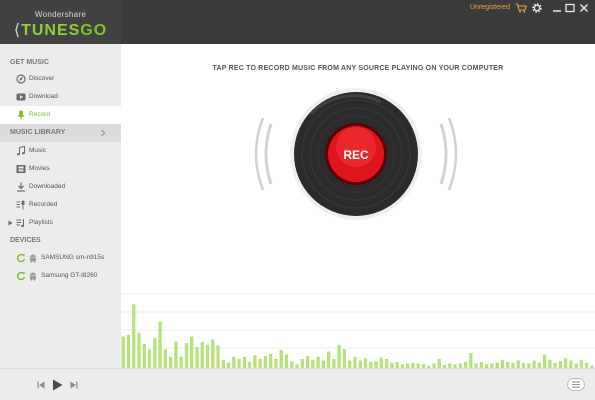 This screenshot has height=400, width=595. I want to click on sidebar-item-downloaded: Downloaded, so click(60, 187).